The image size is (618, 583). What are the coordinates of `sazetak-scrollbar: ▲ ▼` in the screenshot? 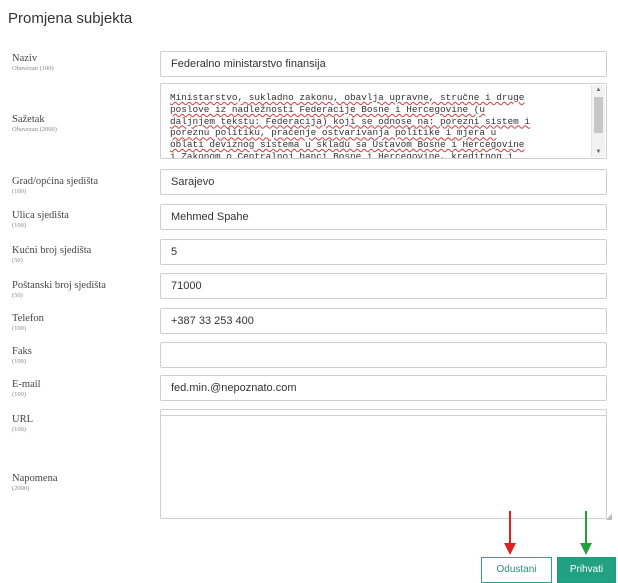 It's located at (598, 121).